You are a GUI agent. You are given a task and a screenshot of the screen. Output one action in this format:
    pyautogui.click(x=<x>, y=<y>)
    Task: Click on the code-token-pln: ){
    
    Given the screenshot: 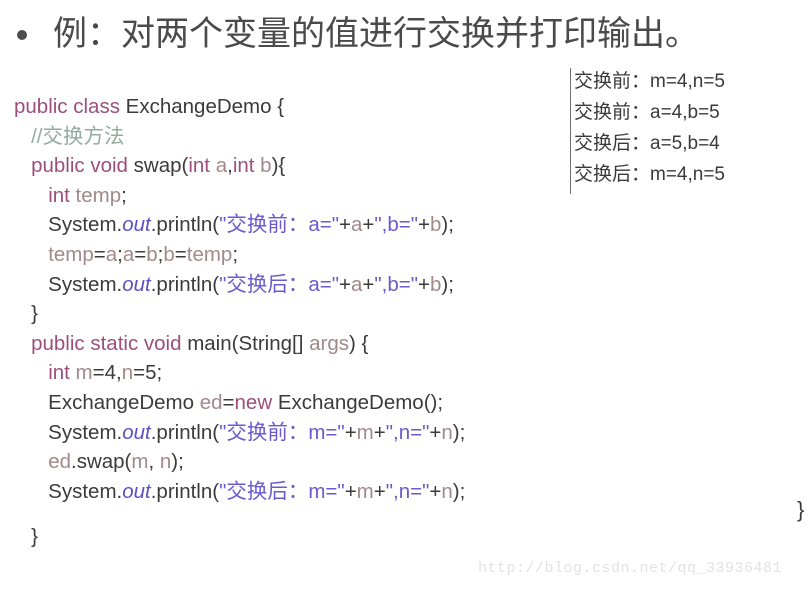 What is the action you would take?
    pyautogui.click(x=278, y=166)
    